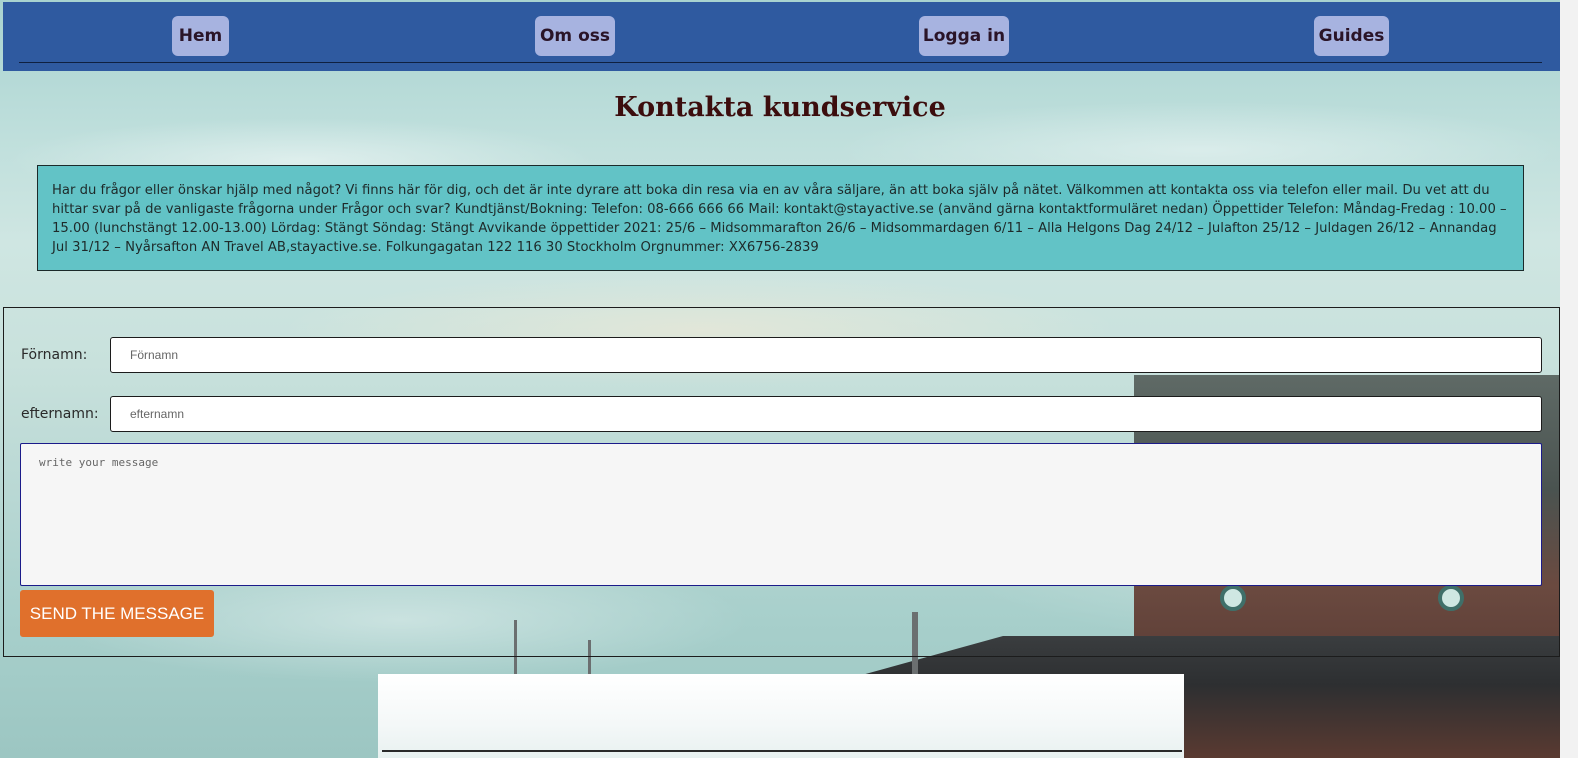 The width and height of the screenshot is (1578, 758). Describe the element at coordinates (60, 414) in the screenshot. I see `lastname-label: efternamn:` at that location.